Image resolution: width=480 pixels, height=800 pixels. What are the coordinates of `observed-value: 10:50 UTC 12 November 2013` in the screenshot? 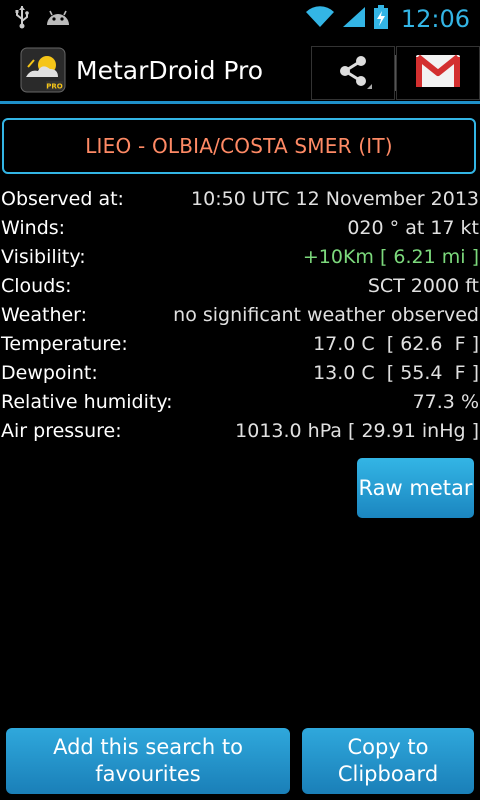 It's located at (335, 198).